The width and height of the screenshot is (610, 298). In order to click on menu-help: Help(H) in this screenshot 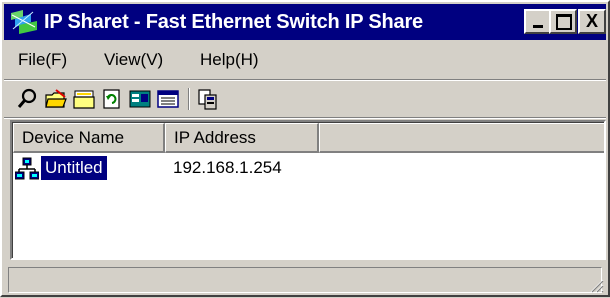, I will do `click(229, 60)`.